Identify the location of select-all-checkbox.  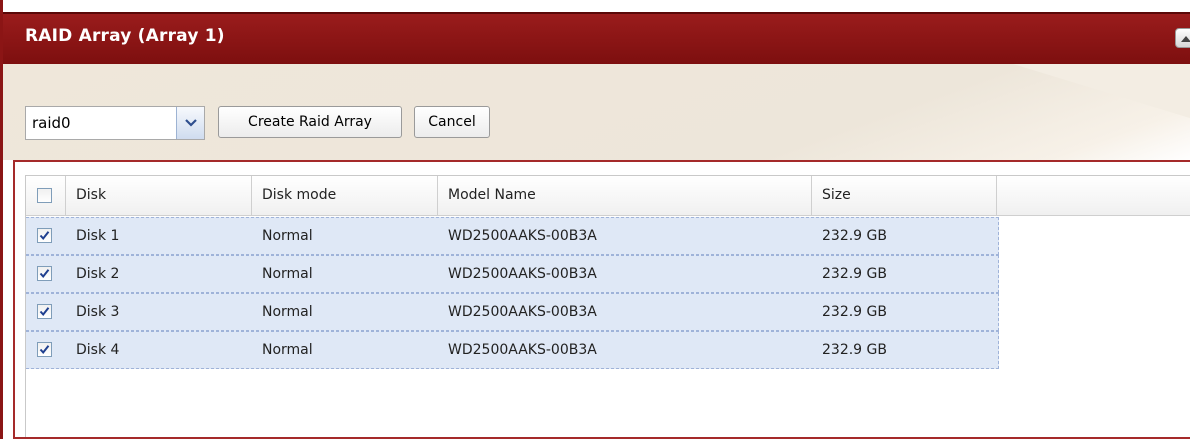
(44, 195).